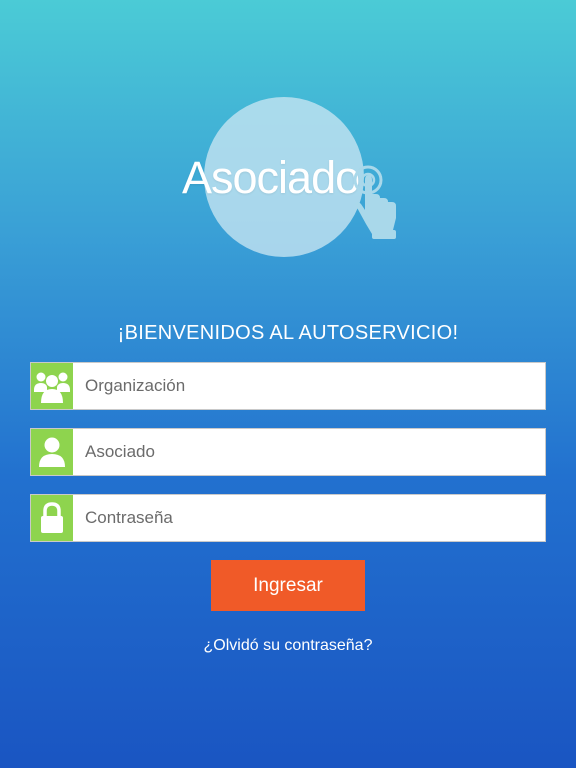  I want to click on user-icon, so click(52, 452).